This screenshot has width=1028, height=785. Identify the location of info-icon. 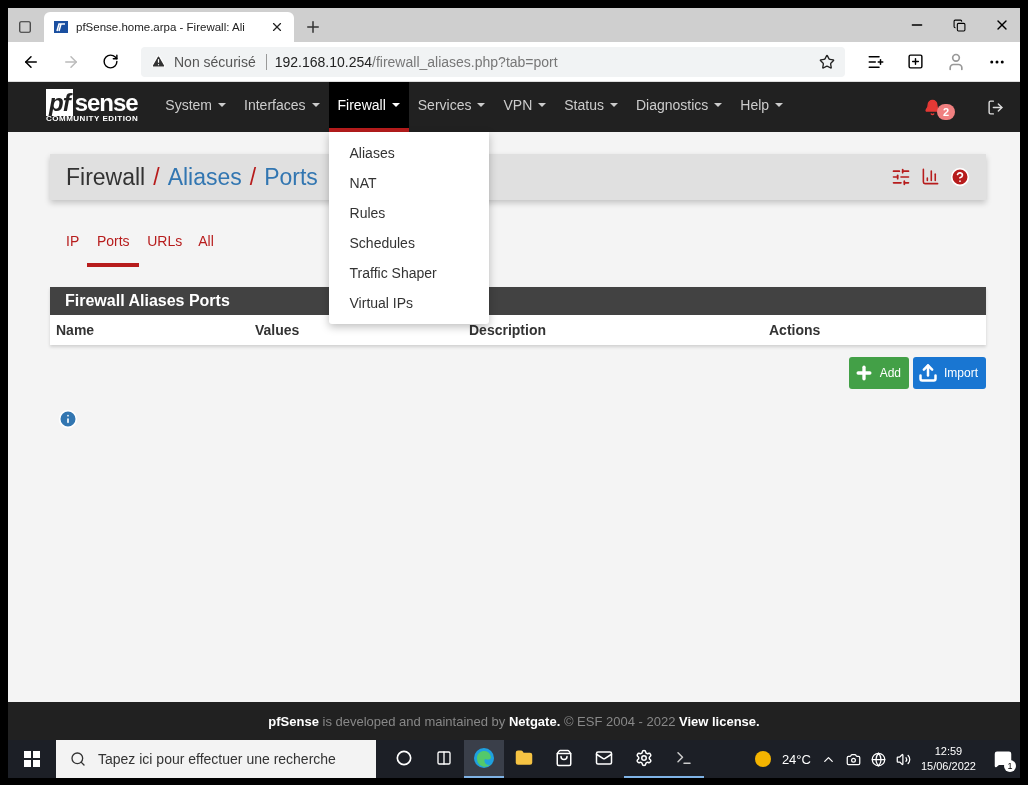
(68, 419).